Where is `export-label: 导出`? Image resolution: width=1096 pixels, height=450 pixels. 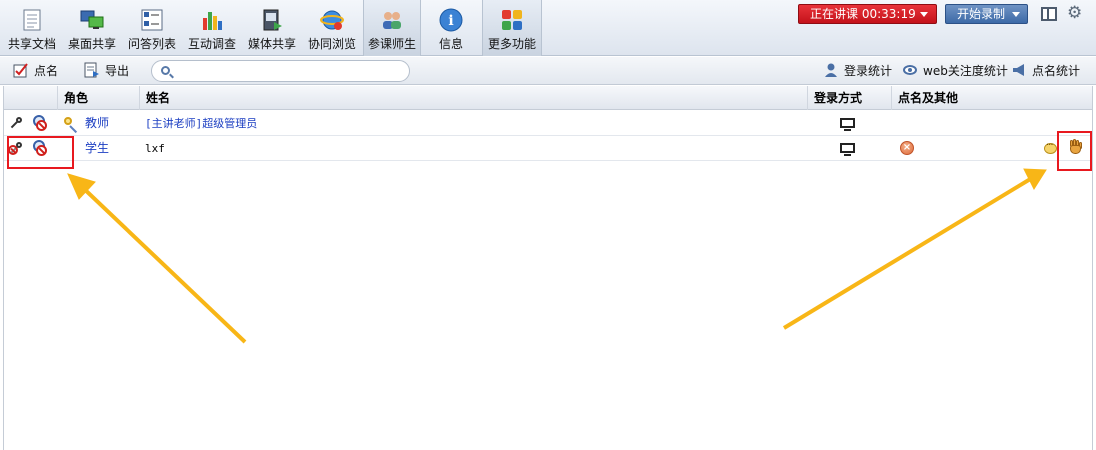
export-label: 导出 is located at coordinates (117, 71).